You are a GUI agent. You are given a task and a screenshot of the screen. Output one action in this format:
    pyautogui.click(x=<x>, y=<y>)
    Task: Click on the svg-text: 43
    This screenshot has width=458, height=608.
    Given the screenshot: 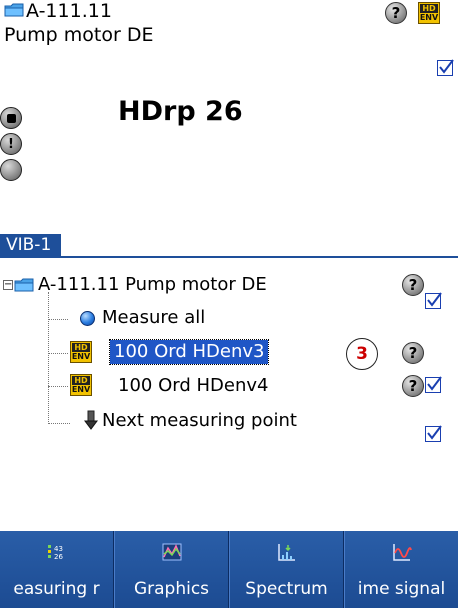 What is the action you would take?
    pyautogui.click(x=58, y=549)
    